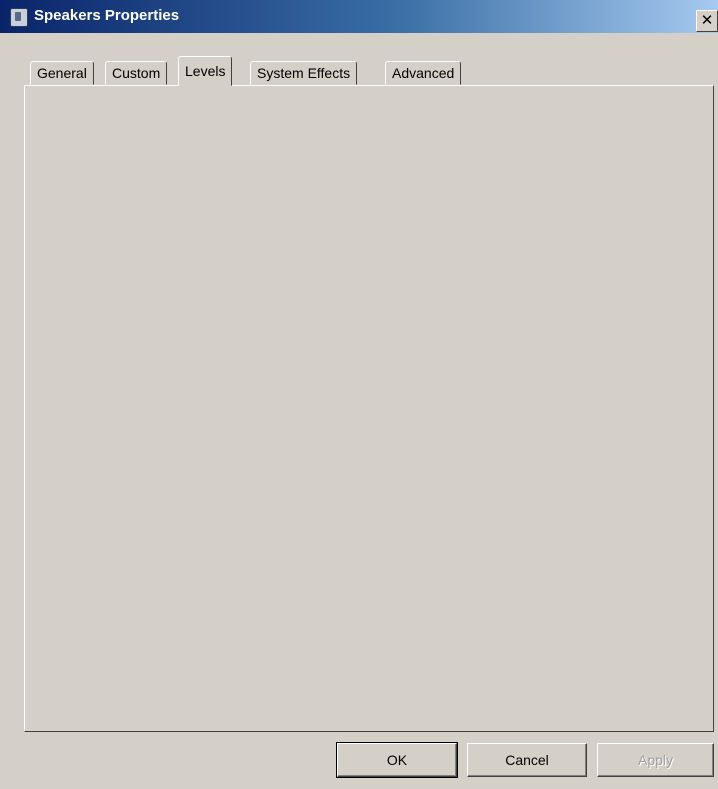  I want to click on apply-label: Apply, so click(655, 760).